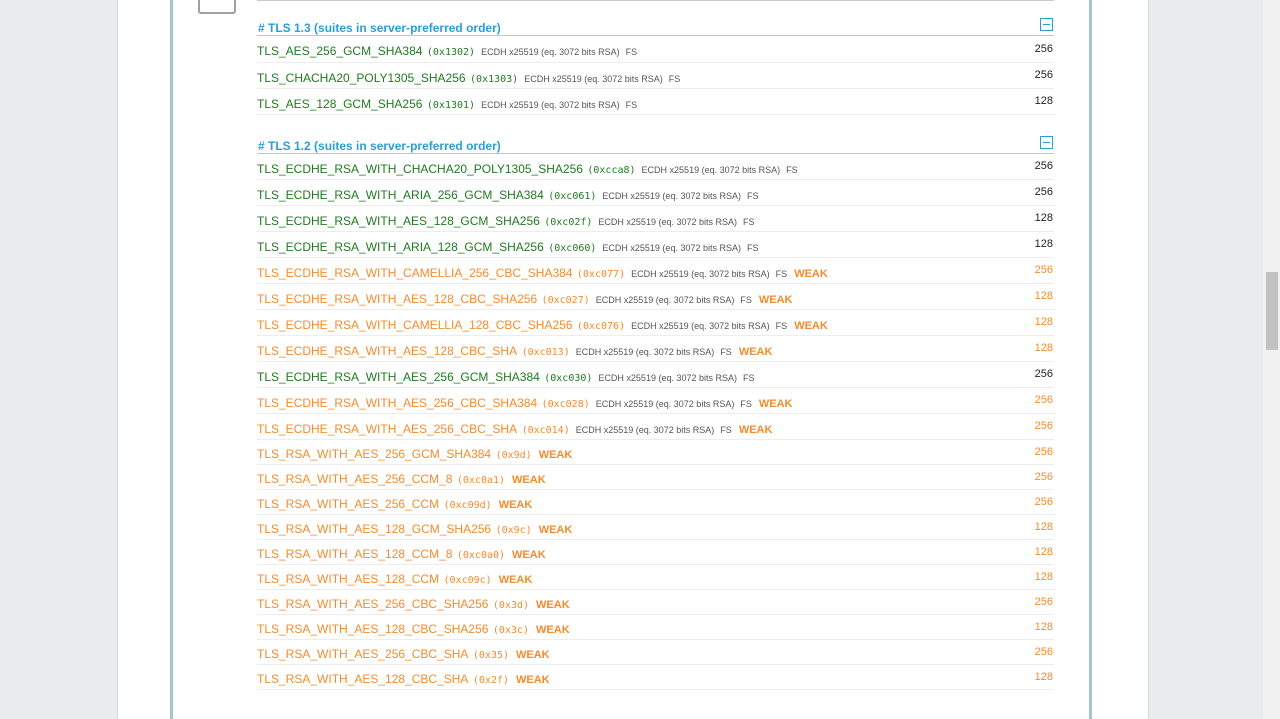 The width and height of the screenshot is (1280, 719). I want to click on suite-name: TLS_CHACHA20_POLY1305_SHA256, so click(361, 78).